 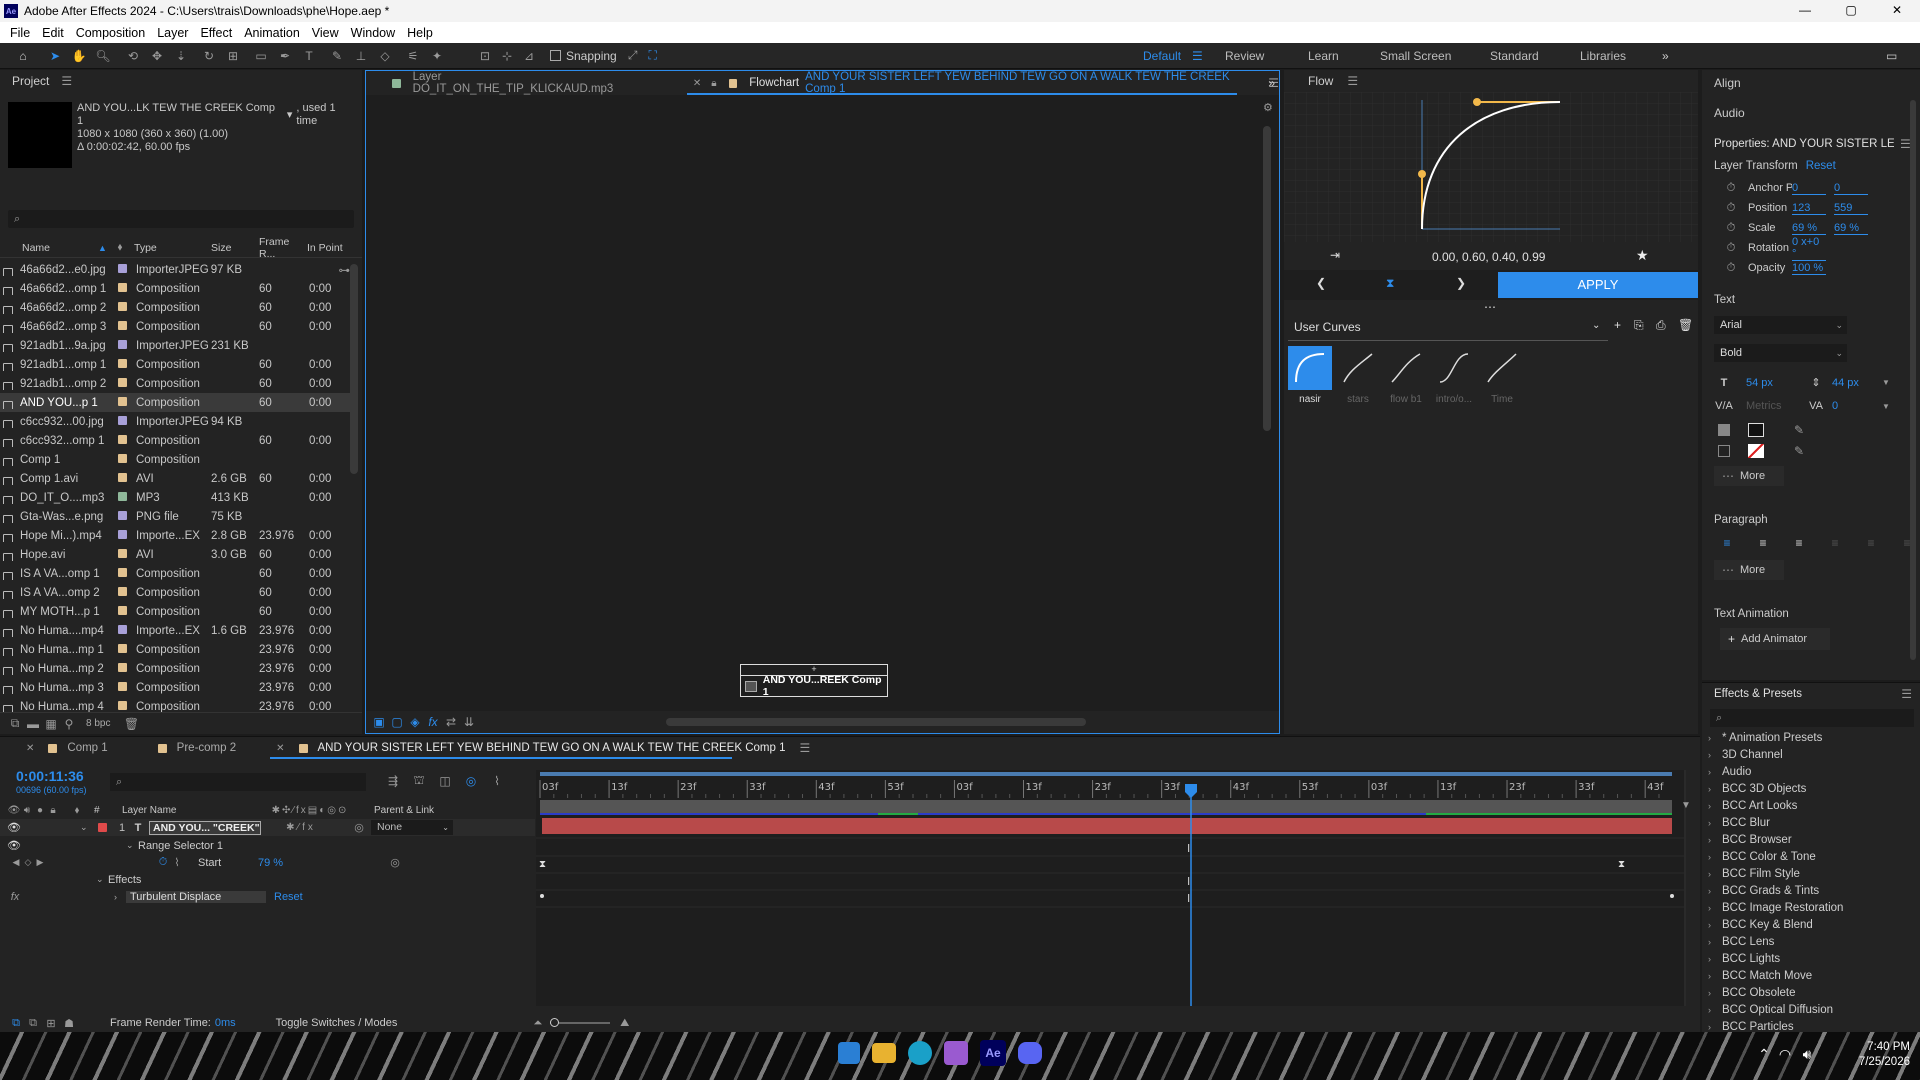 What do you see at coordinates (132, 845) in the screenshot?
I see `range-expand-chevron: ⌄` at bounding box center [132, 845].